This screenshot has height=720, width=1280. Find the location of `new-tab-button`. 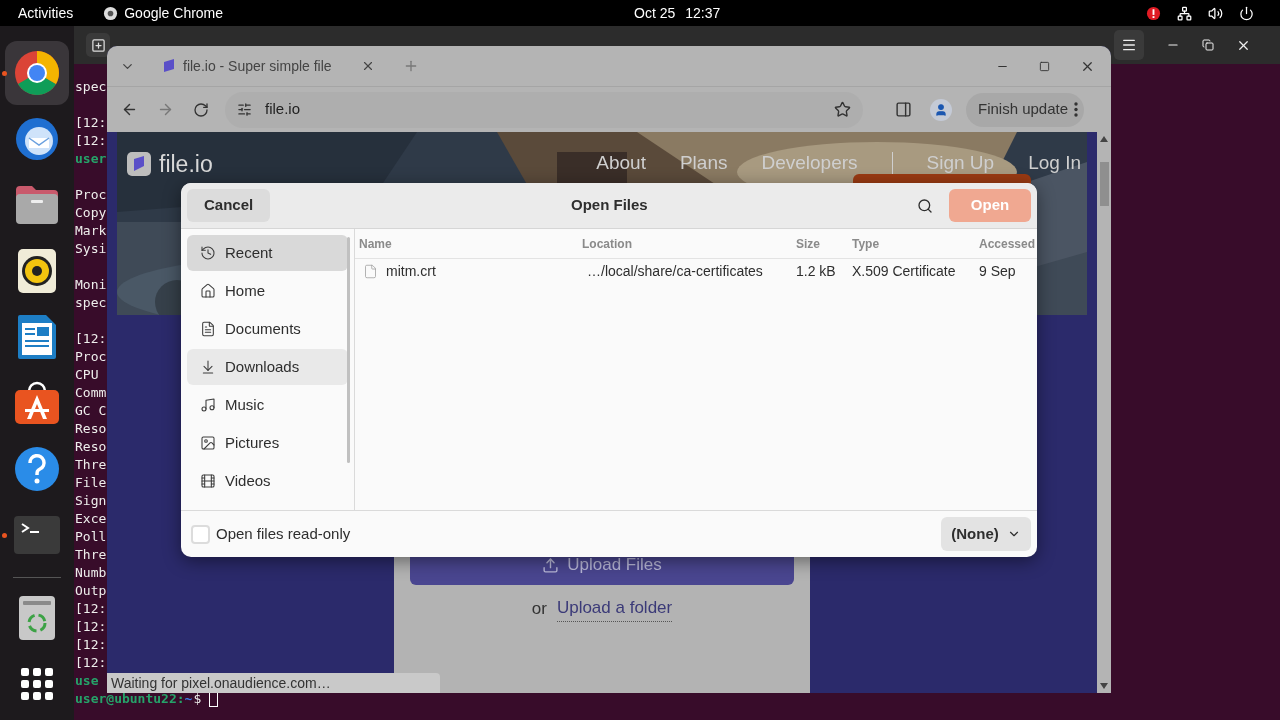

new-tab-button is located at coordinates (98, 45).